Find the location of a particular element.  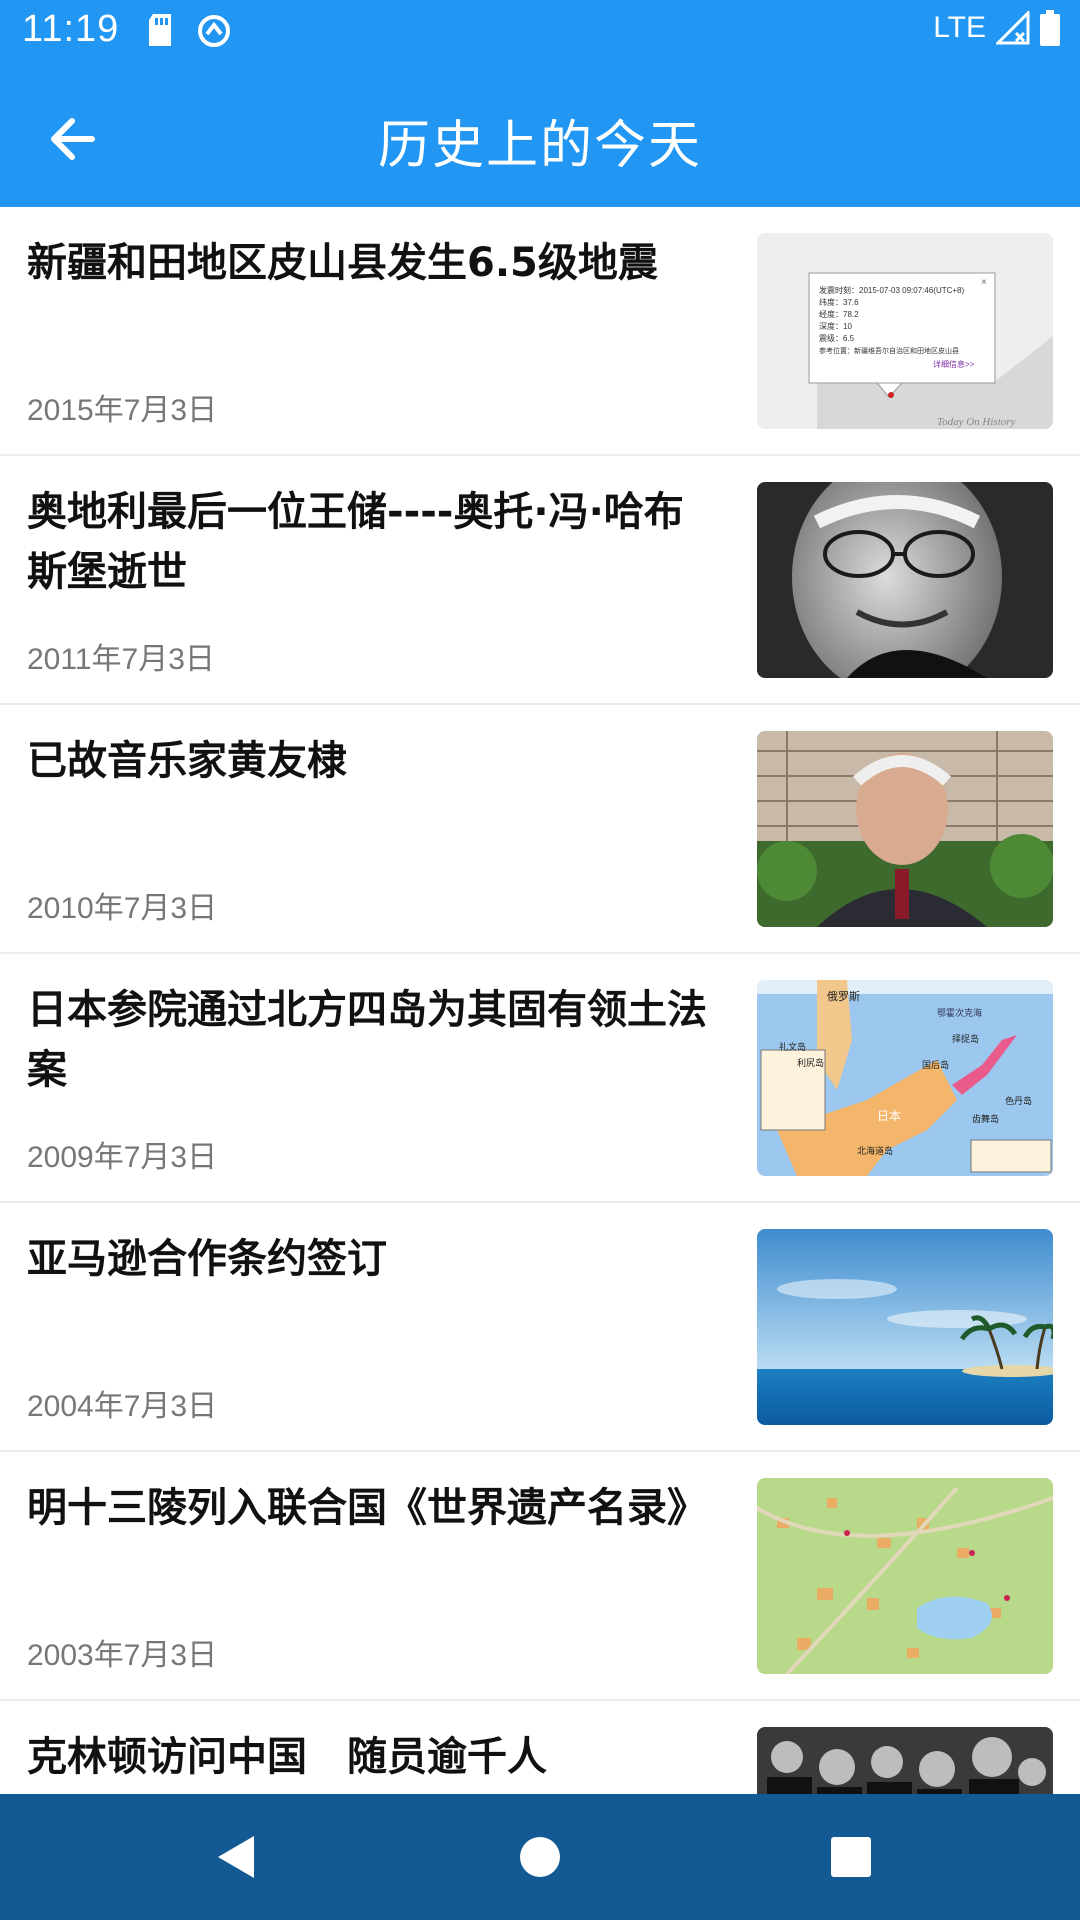

map-label: 鄂霍次克海 is located at coordinates (959, 1013).